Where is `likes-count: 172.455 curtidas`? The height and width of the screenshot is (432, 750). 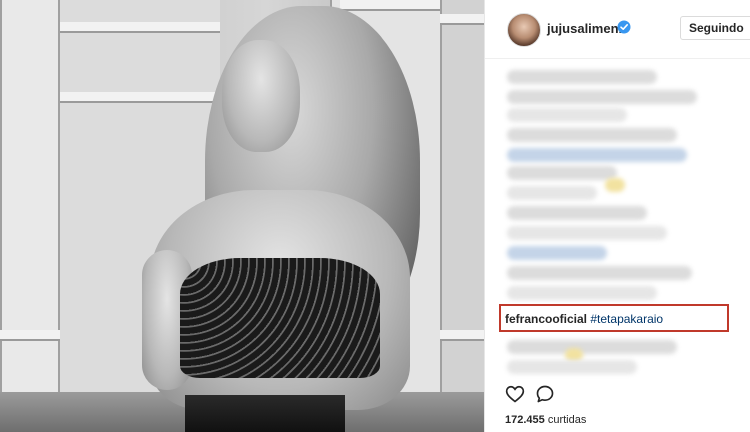
likes-count: 172.455 curtidas is located at coordinates (545, 420).